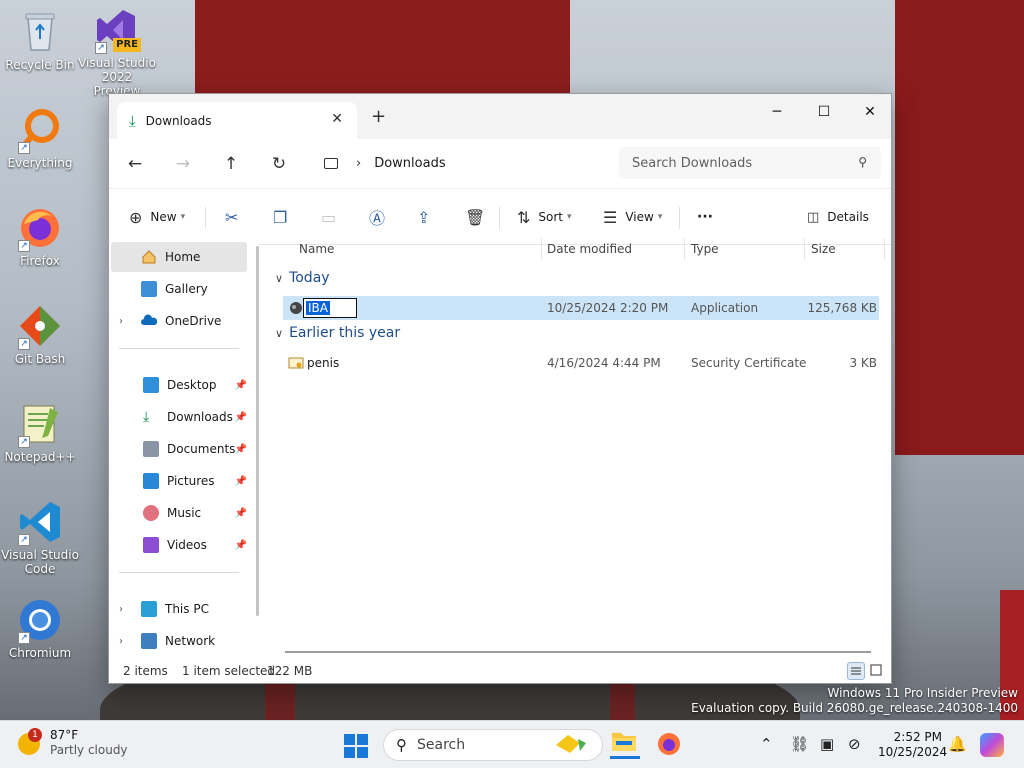 This screenshot has width=1024, height=768. I want to click on chevron-up-icon: ⌃, so click(766, 744).